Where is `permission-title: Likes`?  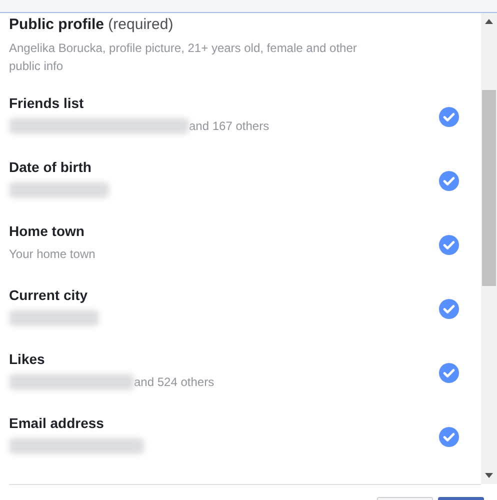
permission-title: Likes is located at coordinates (27, 359).